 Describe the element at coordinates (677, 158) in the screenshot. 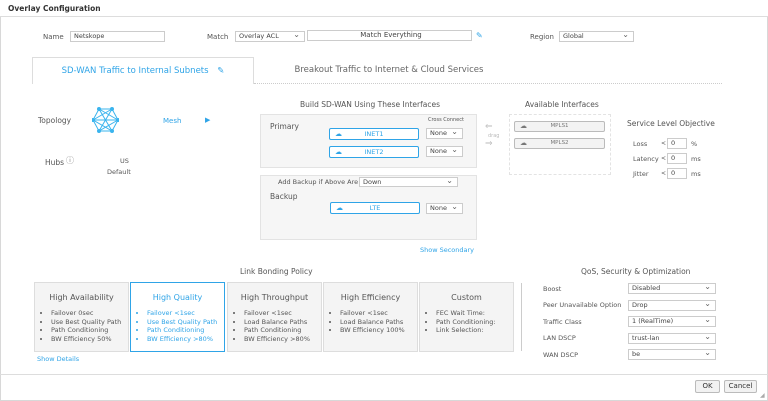

I see `slo-latency-input: 0` at that location.